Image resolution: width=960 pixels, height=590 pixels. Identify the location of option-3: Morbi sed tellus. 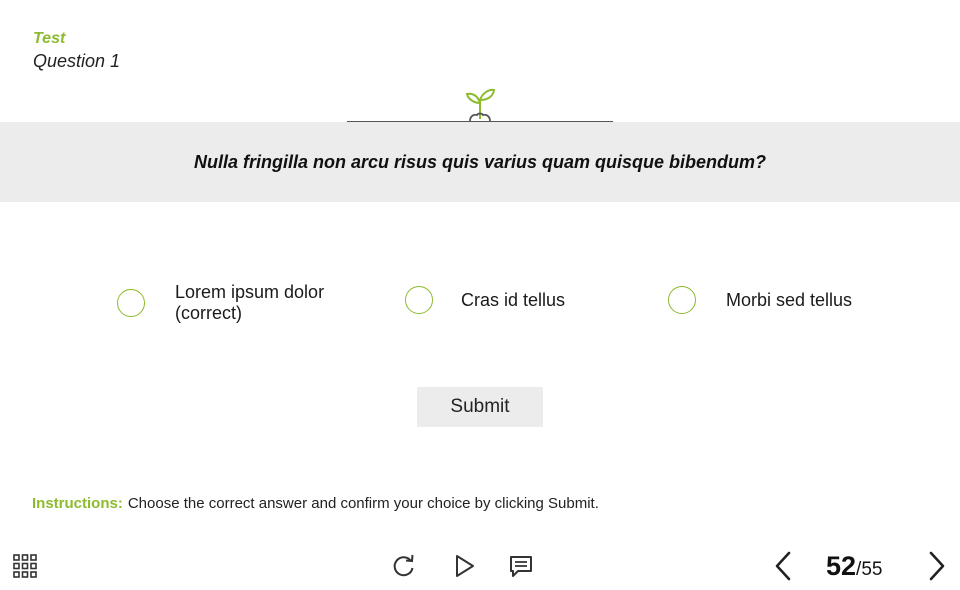
(760, 300).